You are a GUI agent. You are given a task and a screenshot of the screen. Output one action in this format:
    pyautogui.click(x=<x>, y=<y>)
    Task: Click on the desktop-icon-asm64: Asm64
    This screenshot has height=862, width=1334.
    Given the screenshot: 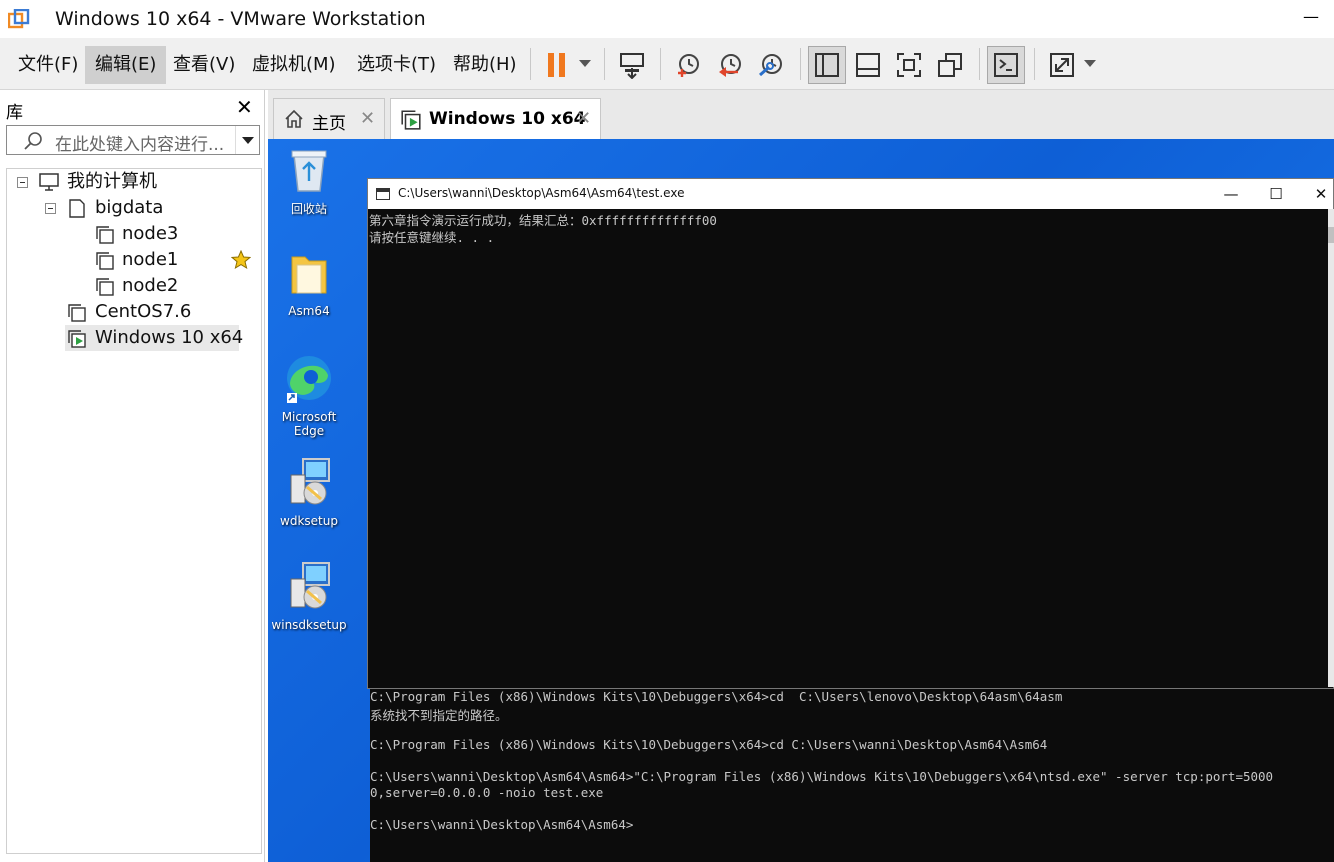 What is the action you would take?
    pyautogui.click(x=309, y=284)
    